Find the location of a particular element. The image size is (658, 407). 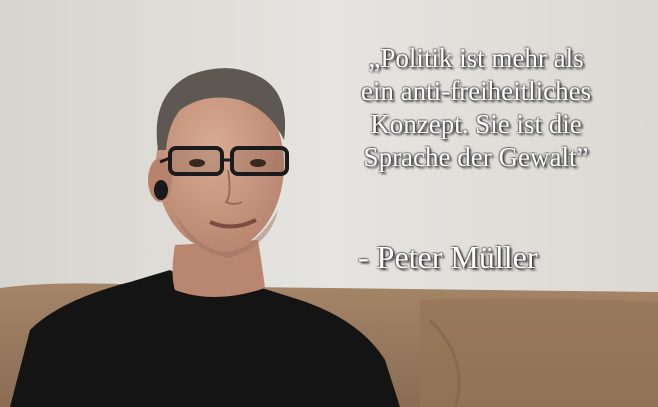

quote-line: ein anti-freiheitliches is located at coordinates (476, 91).